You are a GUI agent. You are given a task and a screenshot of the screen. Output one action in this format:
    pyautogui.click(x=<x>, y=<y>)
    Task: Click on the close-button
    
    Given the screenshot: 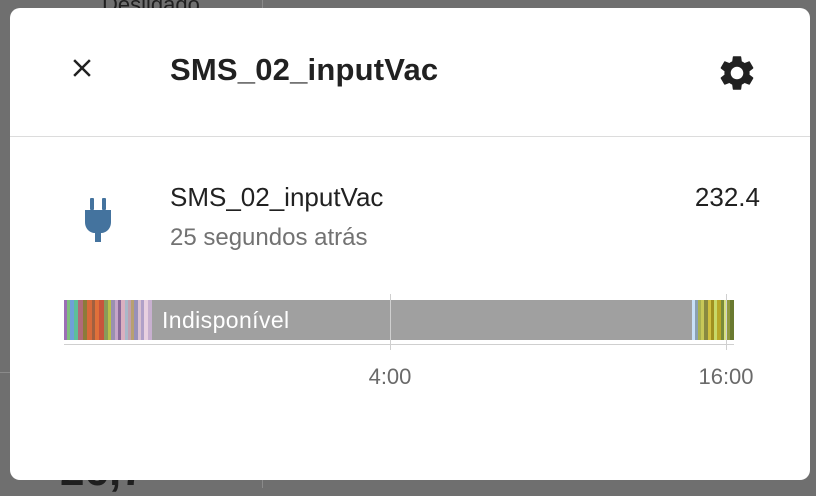 What is the action you would take?
    pyautogui.click(x=82, y=68)
    